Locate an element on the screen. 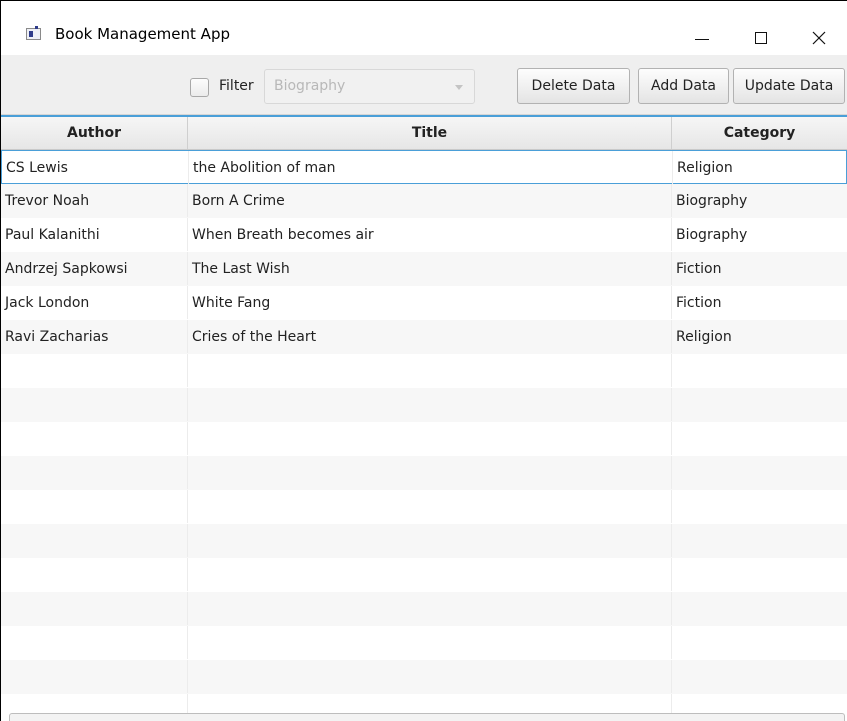  cell-author: CS Lewis is located at coordinates (95, 167).